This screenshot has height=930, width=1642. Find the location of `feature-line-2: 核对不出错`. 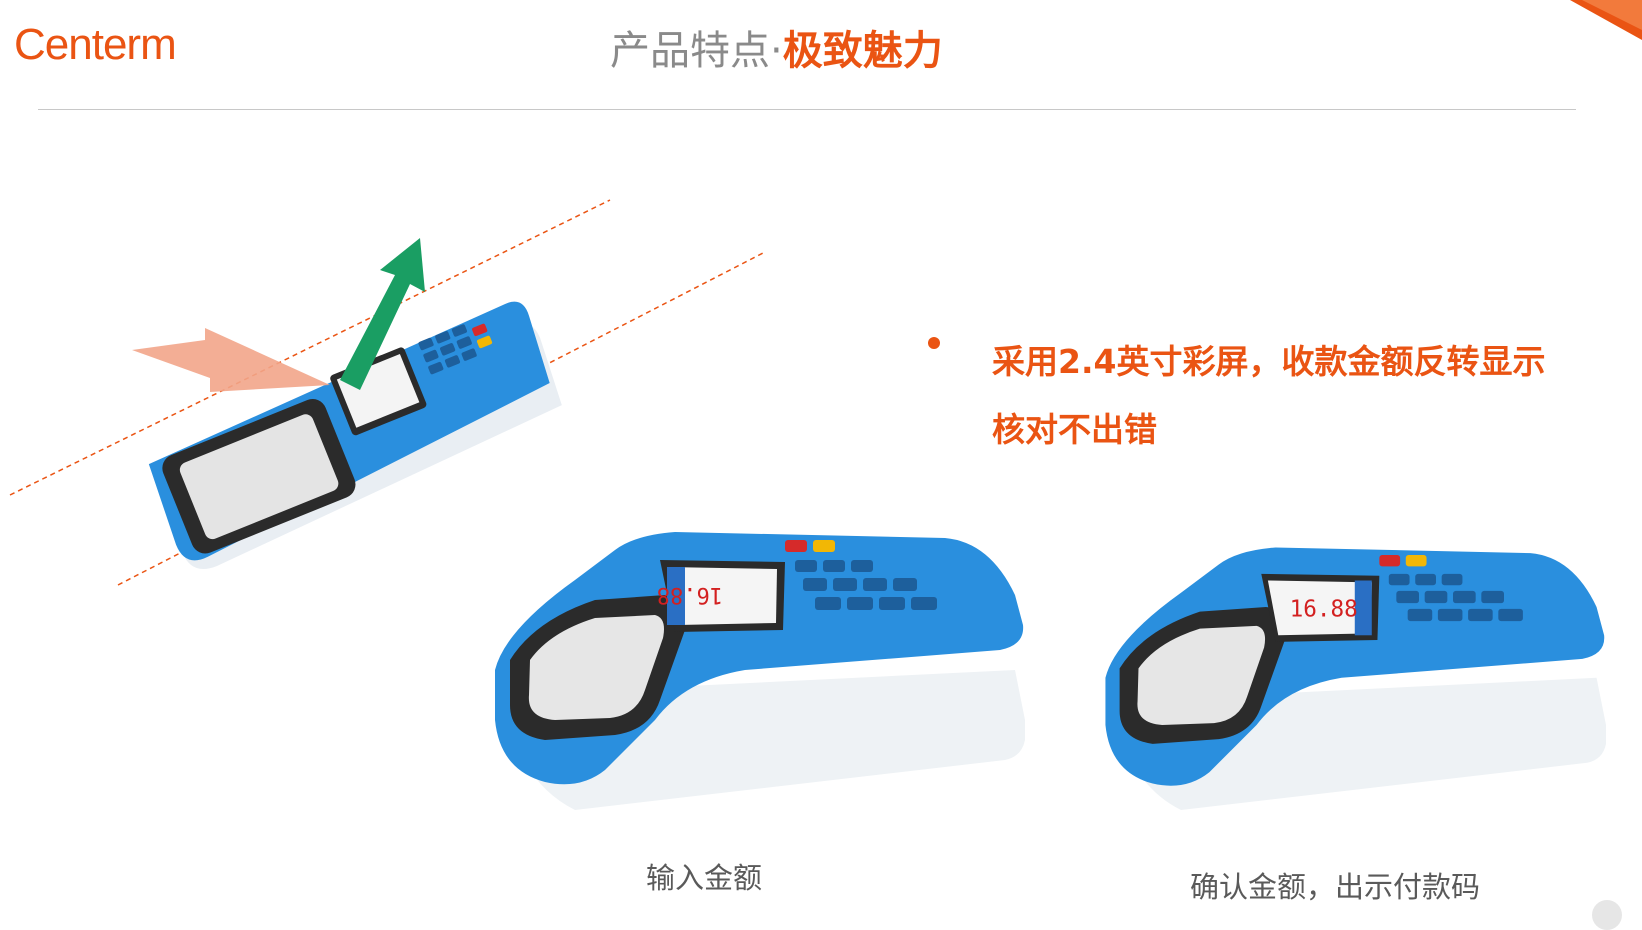

feature-line-2: 核对不出错 is located at coordinates (1074, 429).